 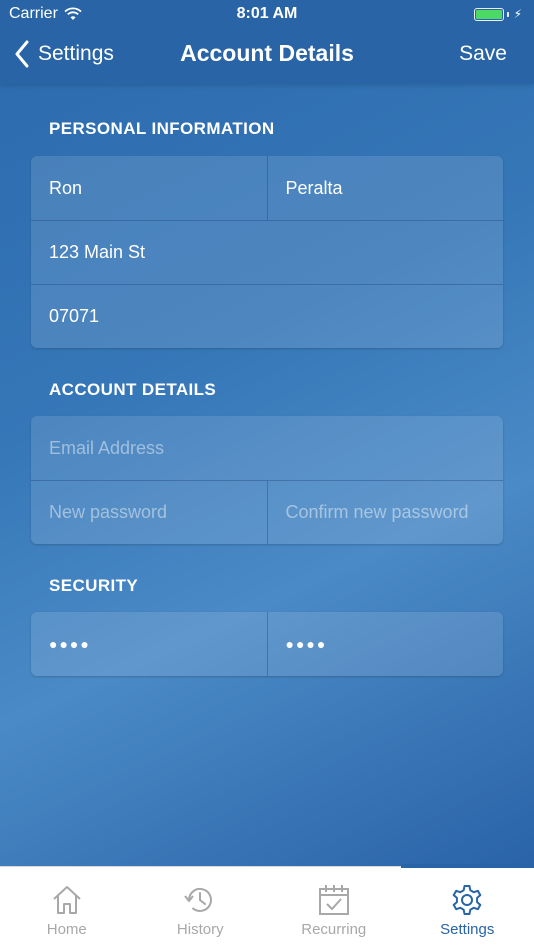 What do you see at coordinates (149, 644) in the screenshot?
I see `pin-field: ●●●●` at bounding box center [149, 644].